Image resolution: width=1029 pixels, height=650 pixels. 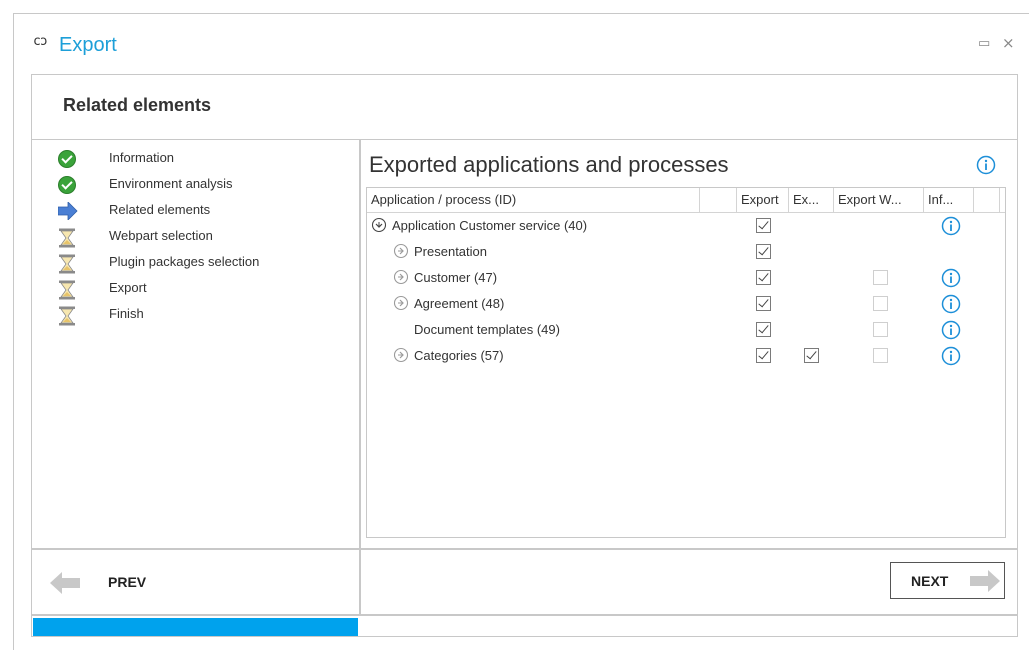 What do you see at coordinates (192, 317) in the screenshot?
I see `step-item: Finish` at bounding box center [192, 317].